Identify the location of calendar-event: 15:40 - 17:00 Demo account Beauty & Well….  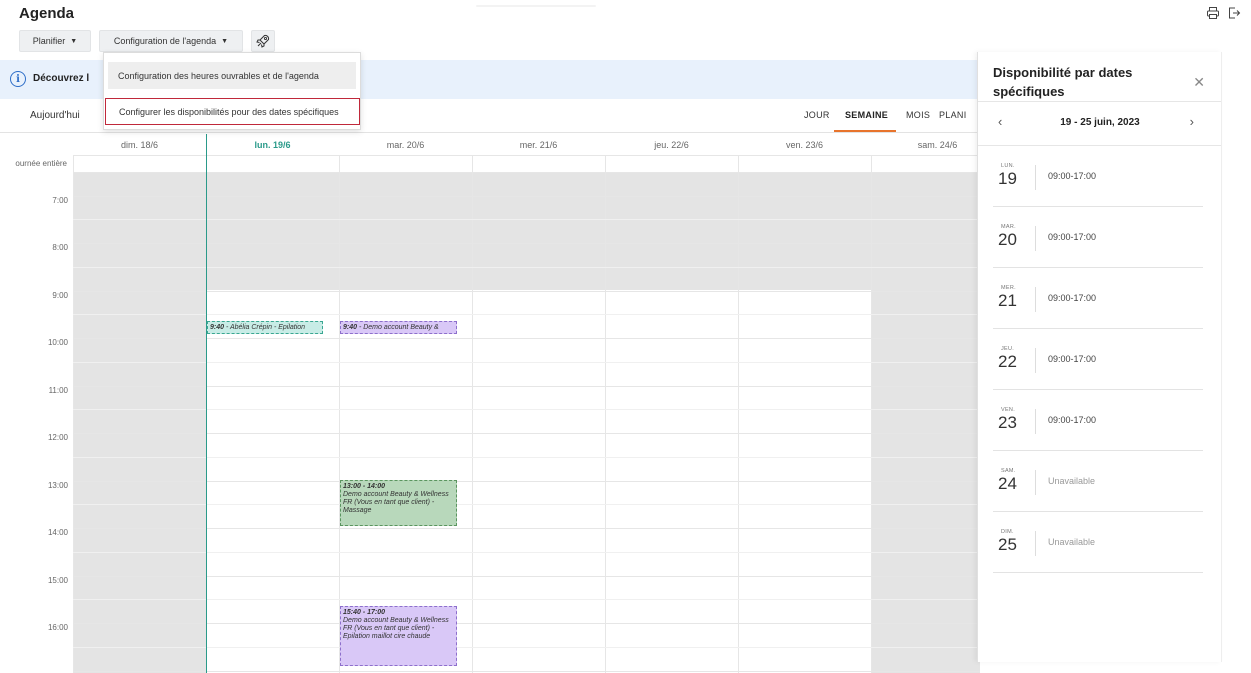
(398, 636).